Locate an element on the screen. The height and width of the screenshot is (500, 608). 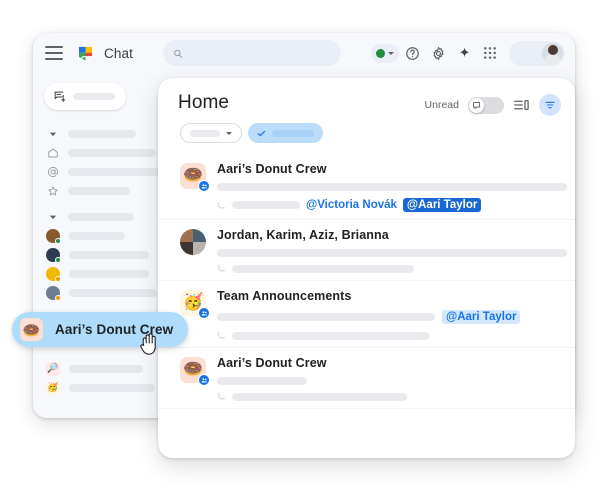
settings-icon is located at coordinates (438, 53).